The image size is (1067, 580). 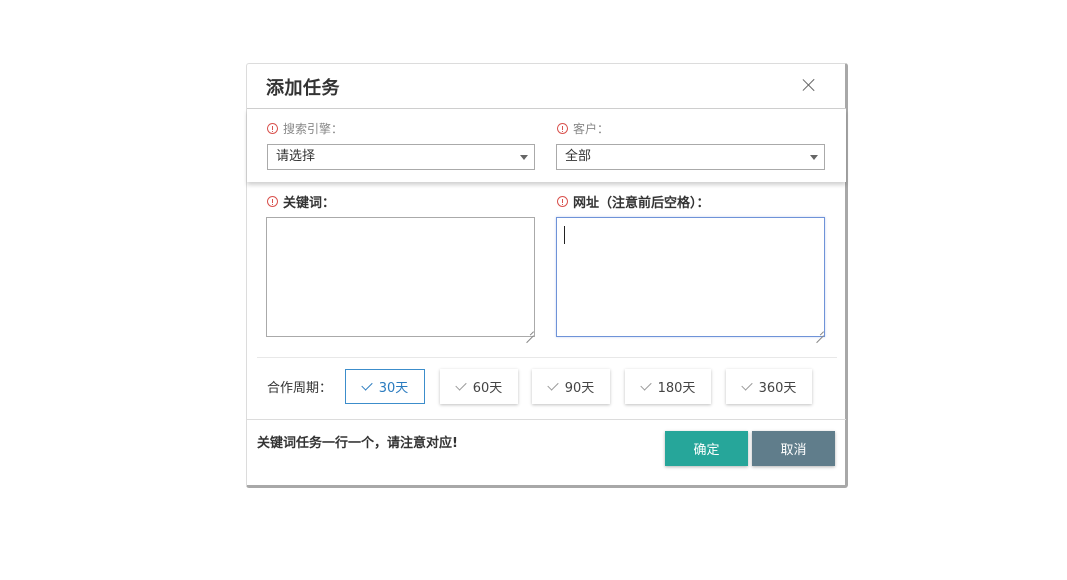 What do you see at coordinates (793, 448) in the screenshot?
I see `cancel-button: 取消` at bounding box center [793, 448].